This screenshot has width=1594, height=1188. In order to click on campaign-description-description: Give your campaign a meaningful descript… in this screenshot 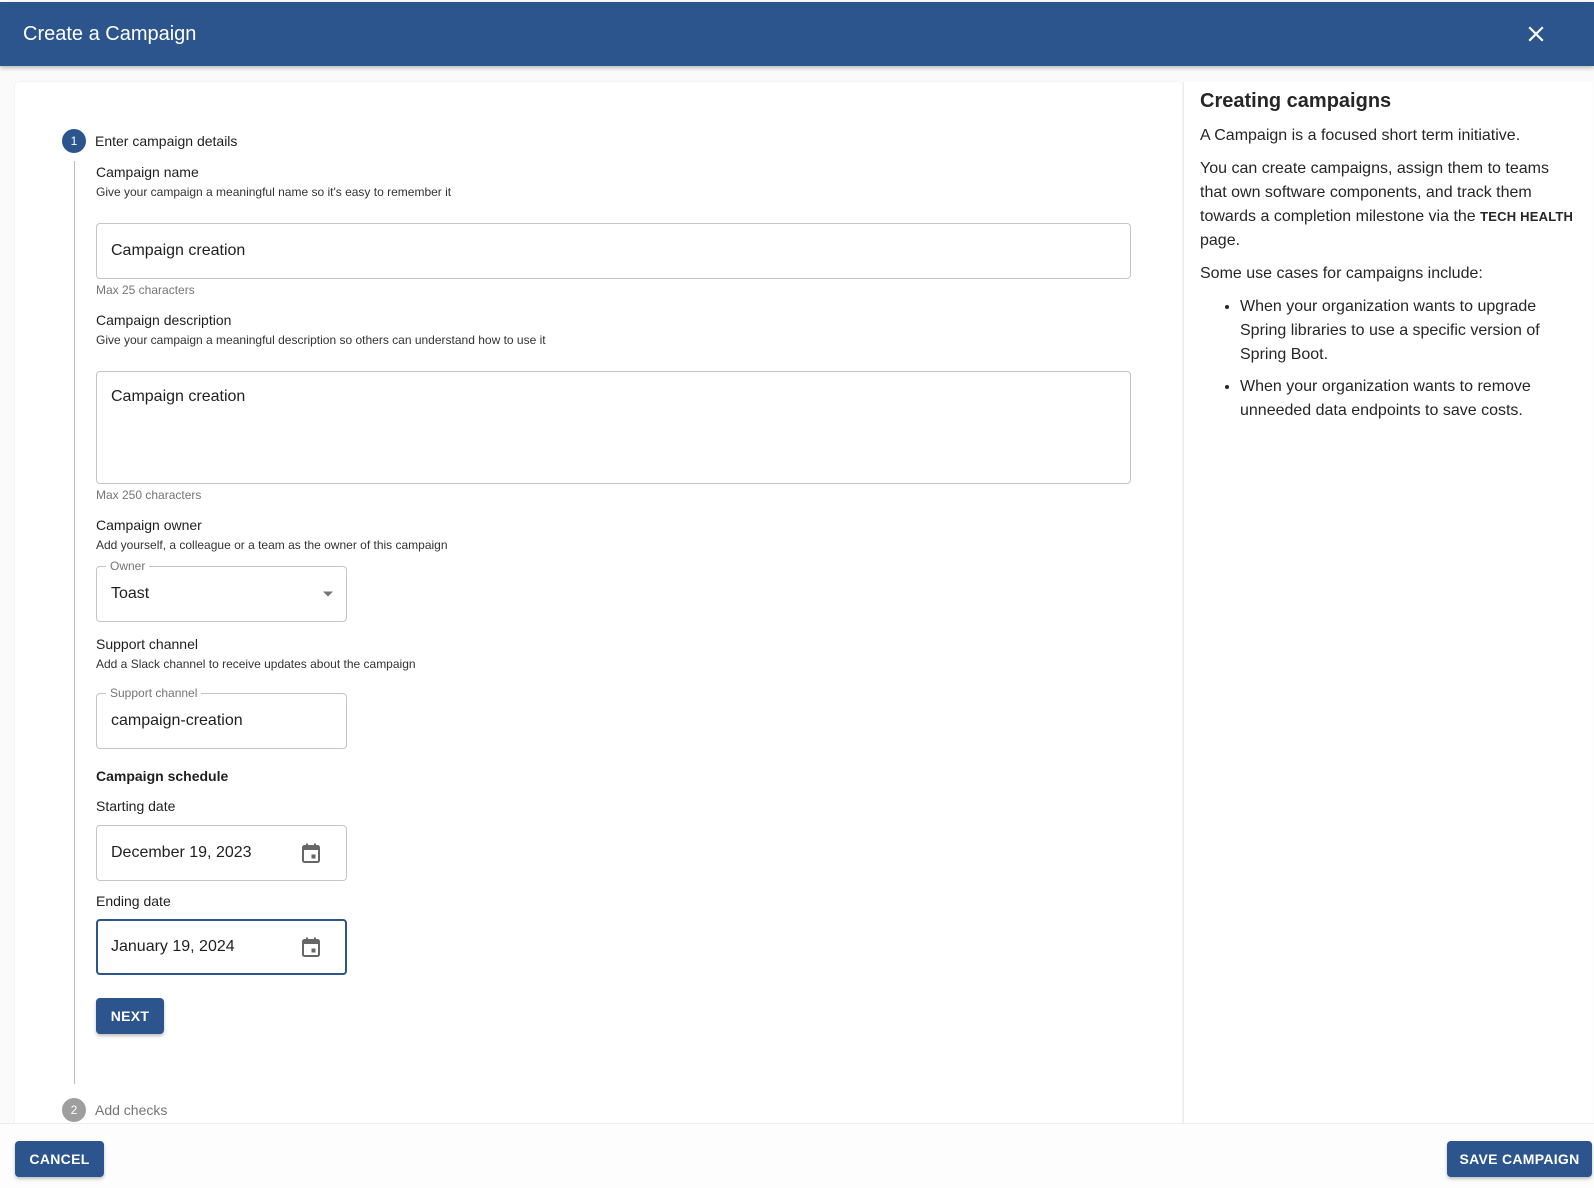, I will do `click(321, 340)`.